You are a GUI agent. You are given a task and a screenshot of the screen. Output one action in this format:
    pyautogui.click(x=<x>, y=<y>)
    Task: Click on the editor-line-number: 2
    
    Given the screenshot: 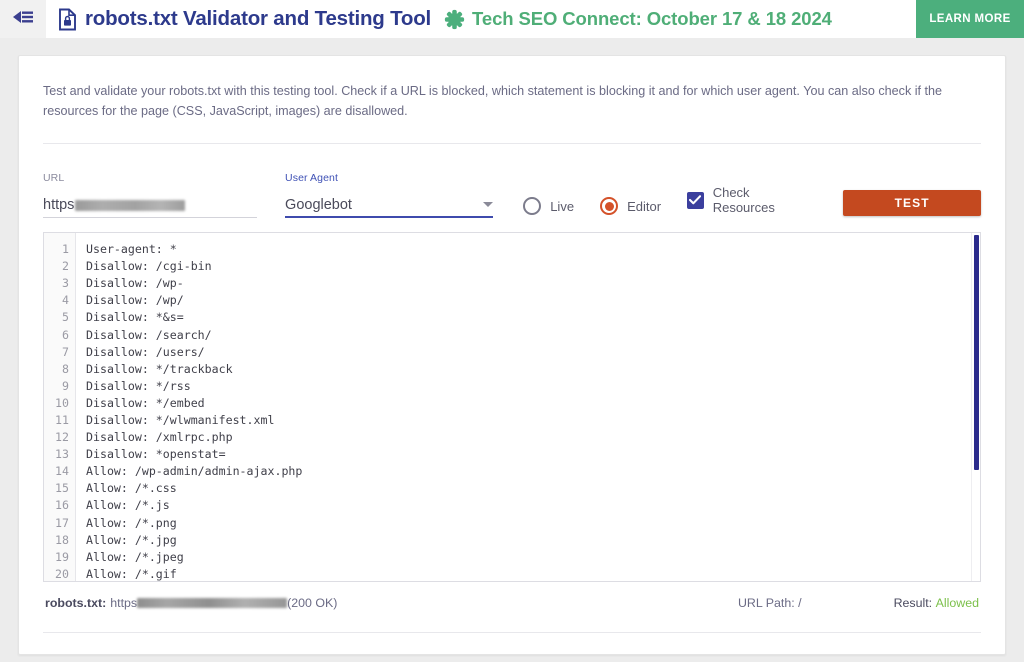 What is the action you would take?
    pyautogui.click(x=65, y=266)
    